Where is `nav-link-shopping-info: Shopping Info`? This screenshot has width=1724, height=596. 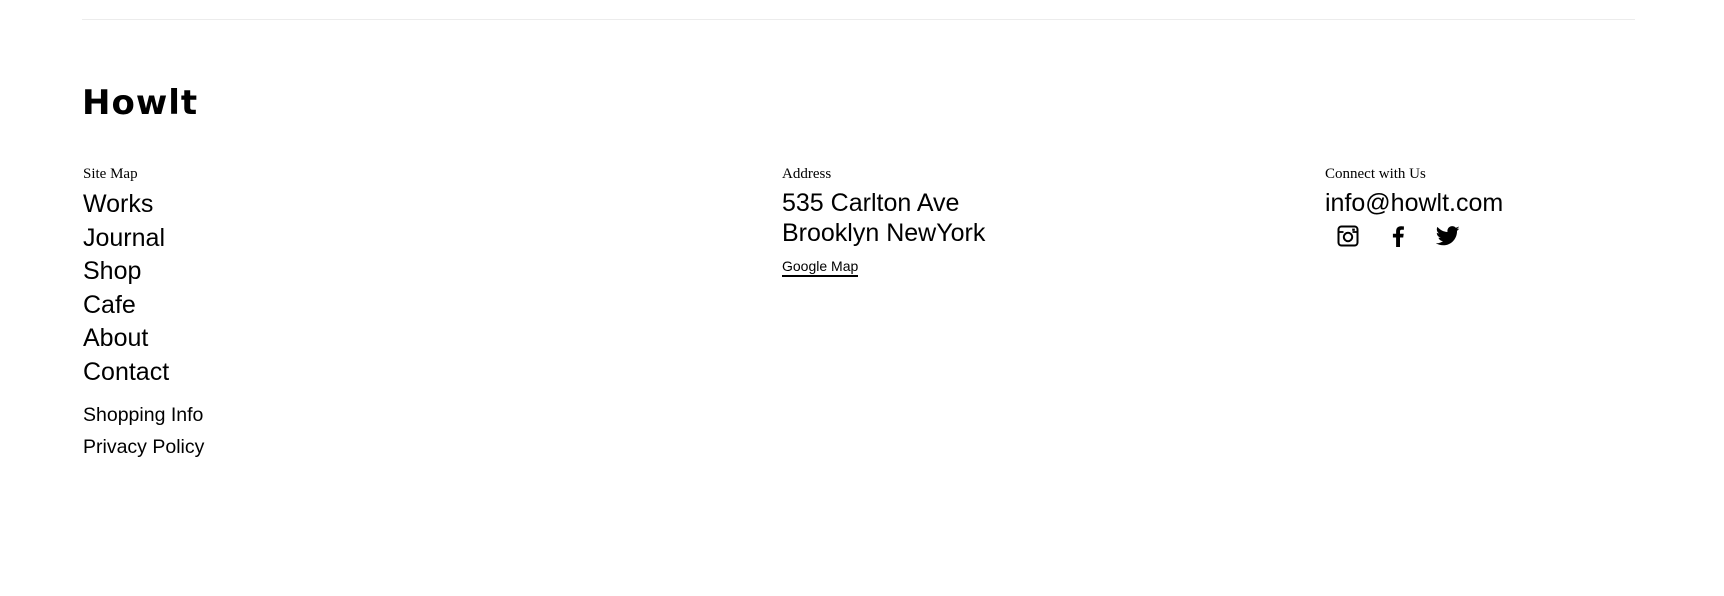
nav-link-shopping-info: Shopping Info is located at coordinates (143, 415).